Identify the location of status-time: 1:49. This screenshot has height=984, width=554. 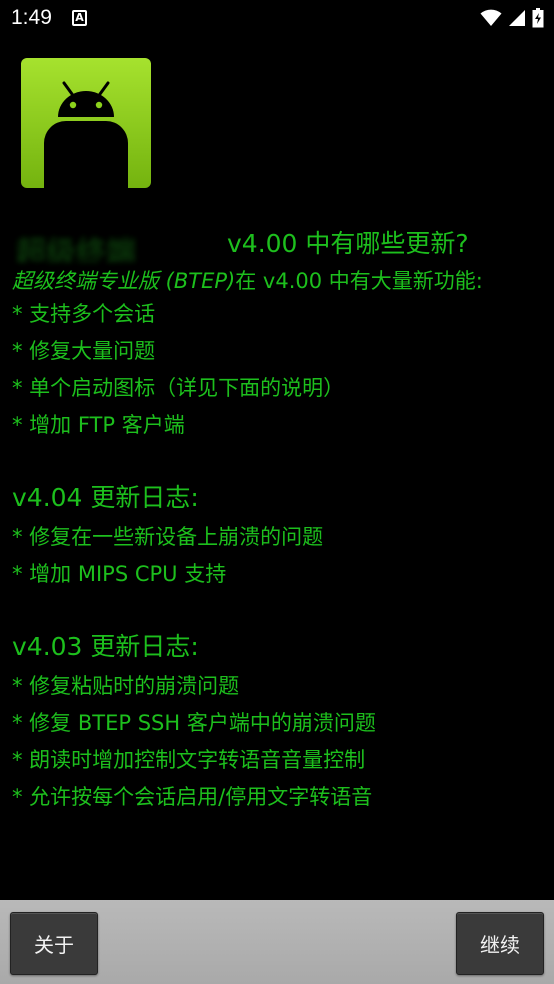
(31, 17).